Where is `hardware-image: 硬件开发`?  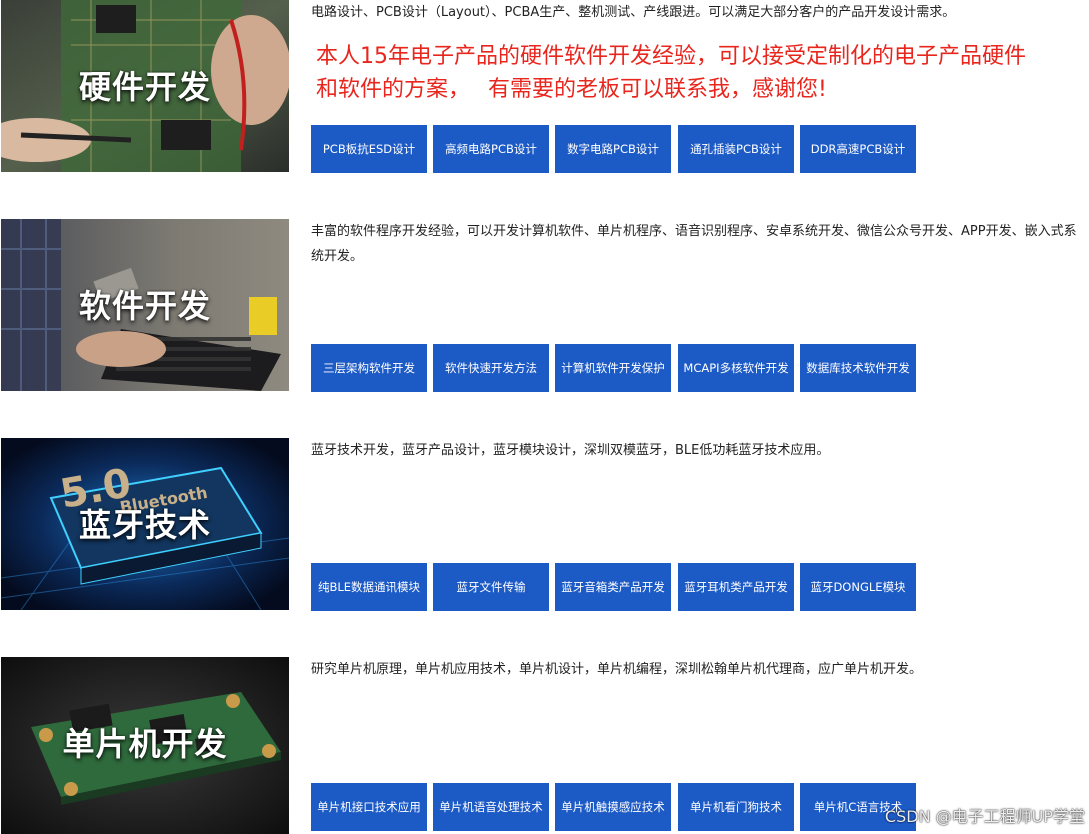 hardware-image: 硬件开发 is located at coordinates (145, 86).